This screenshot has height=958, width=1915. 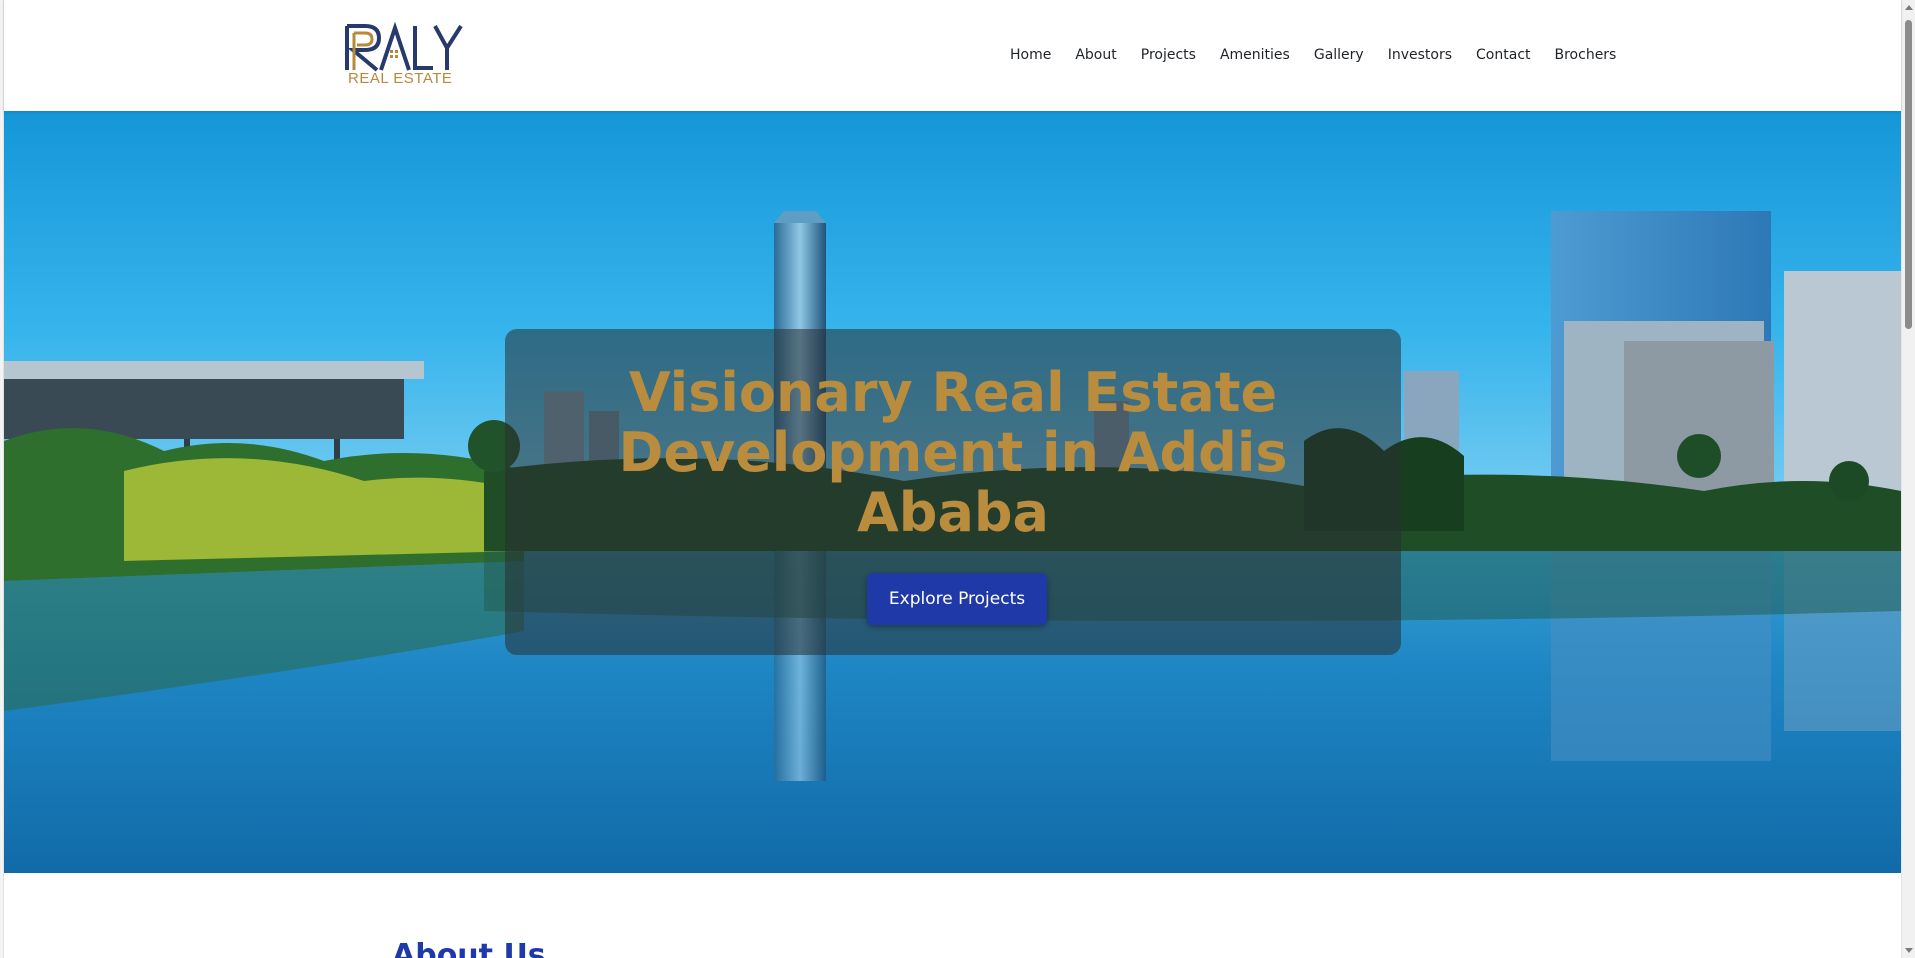 What do you see at coordinates (1908, 479) in the screenshot?
I see `page-scrollbar` at bounding box center [1908, 479].